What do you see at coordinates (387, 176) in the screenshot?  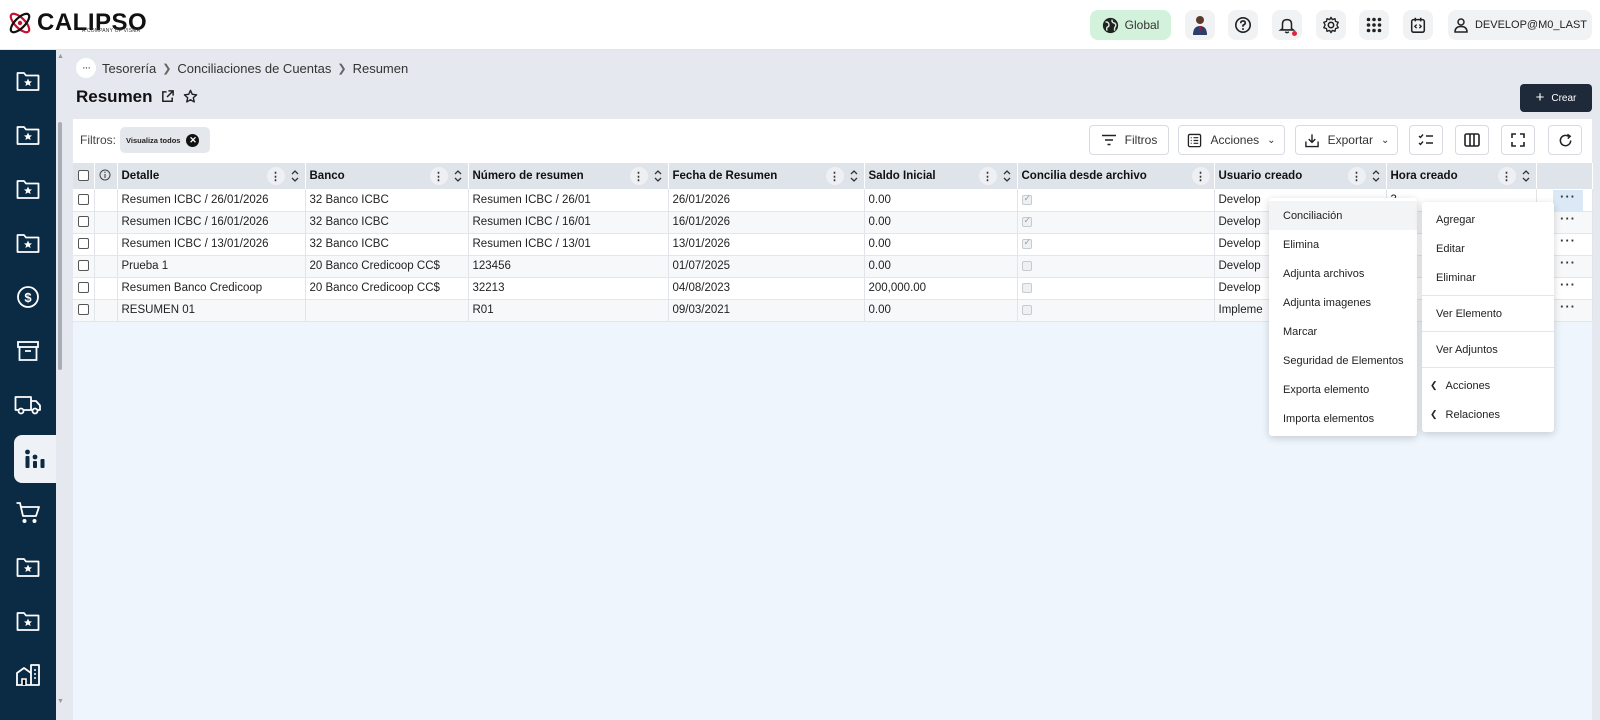 I see `column-header-banco: Banco ⋮` at bounding box center [387, 176].